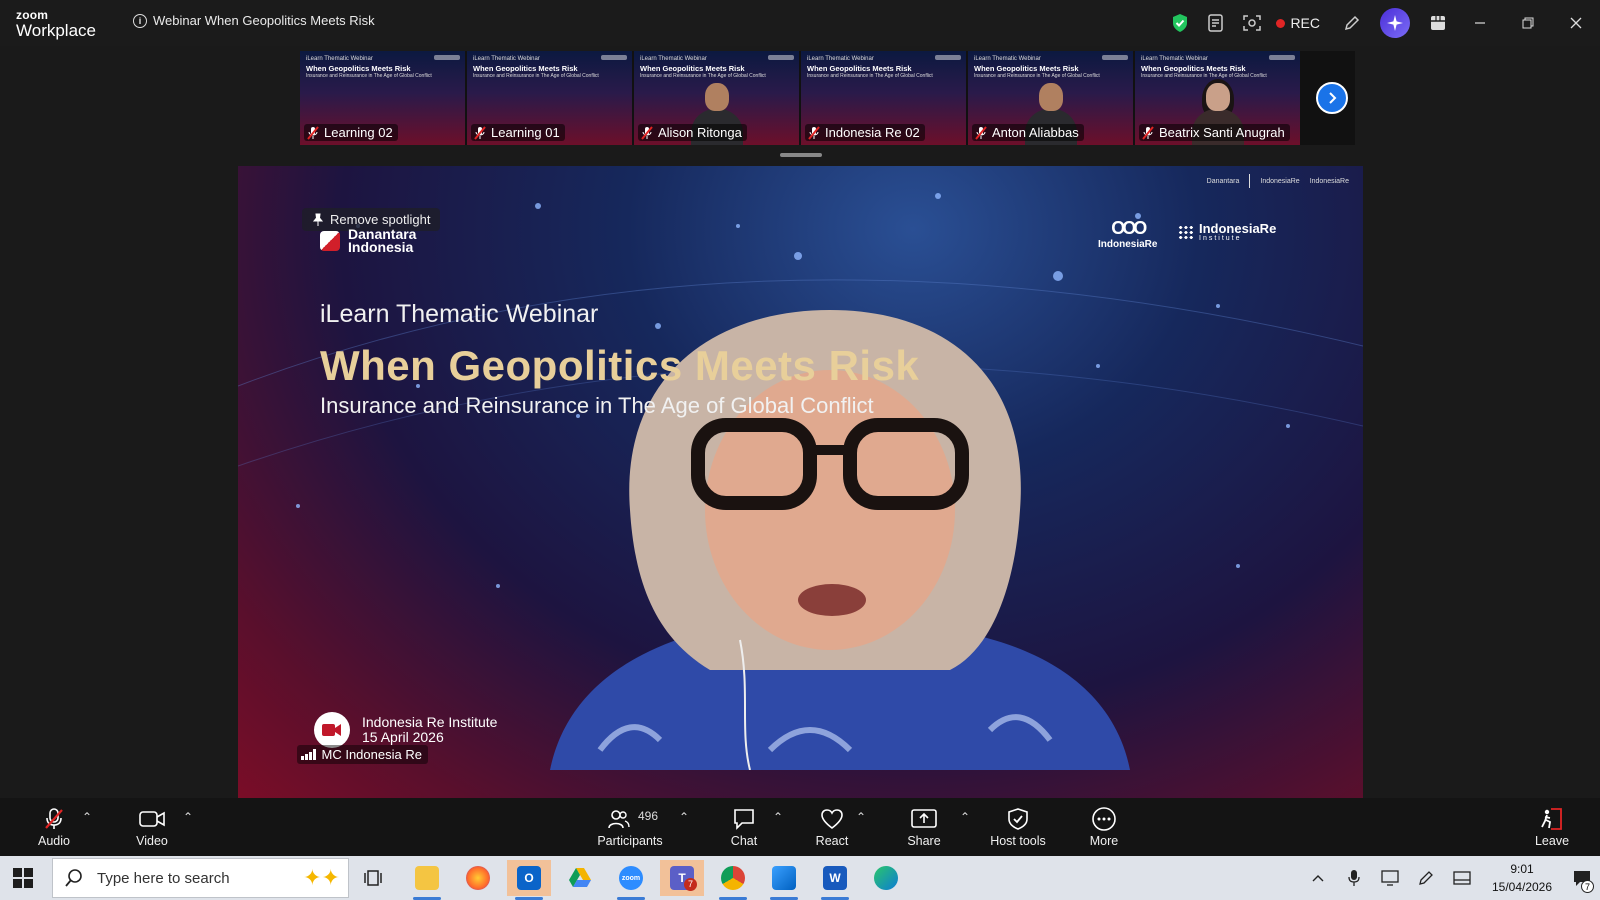 This screenshot has width=1600, height=900. Describe the element at coordinates (631, 880) in the screenshot. I see `zoom-app-icon: zoom` at that location.